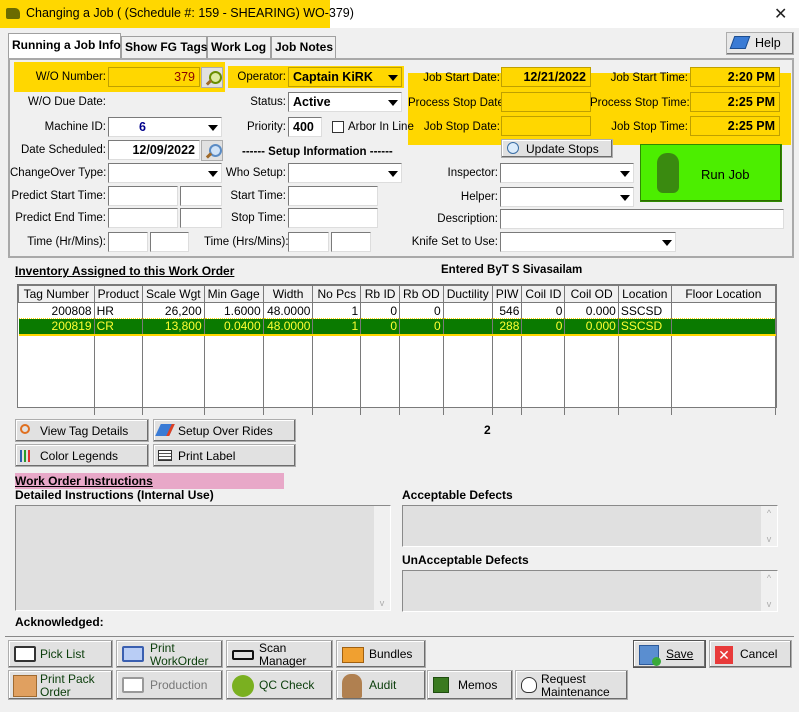 This screenshot has width=799, height=712. Describe the element at coordinates (735, 77) in the screenshot. I see `job-start-time-field: 2:20 PM` at that location.